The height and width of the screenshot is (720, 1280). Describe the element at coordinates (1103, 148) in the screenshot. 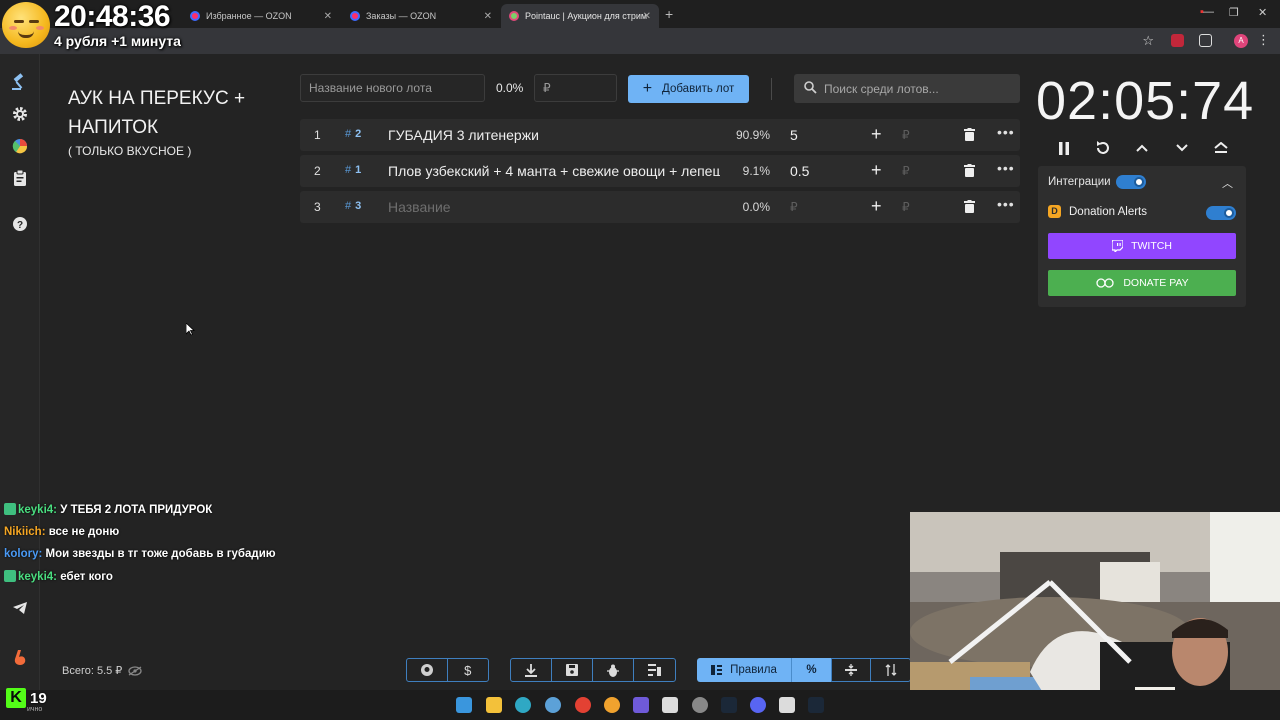

I see `reset-timer-icon` at that location.